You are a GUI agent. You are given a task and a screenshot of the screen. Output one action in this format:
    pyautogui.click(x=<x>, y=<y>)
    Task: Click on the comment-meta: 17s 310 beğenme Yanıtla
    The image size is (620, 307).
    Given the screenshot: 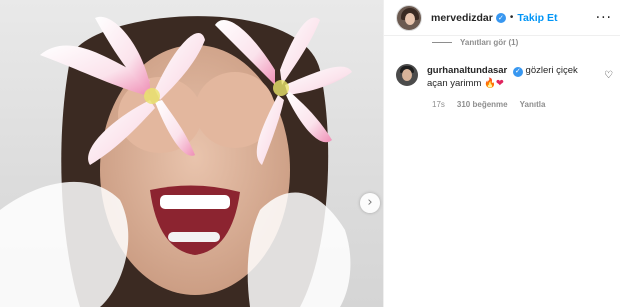 What is the action you would take?
    pyautogui.click(x=488, y=104)
    